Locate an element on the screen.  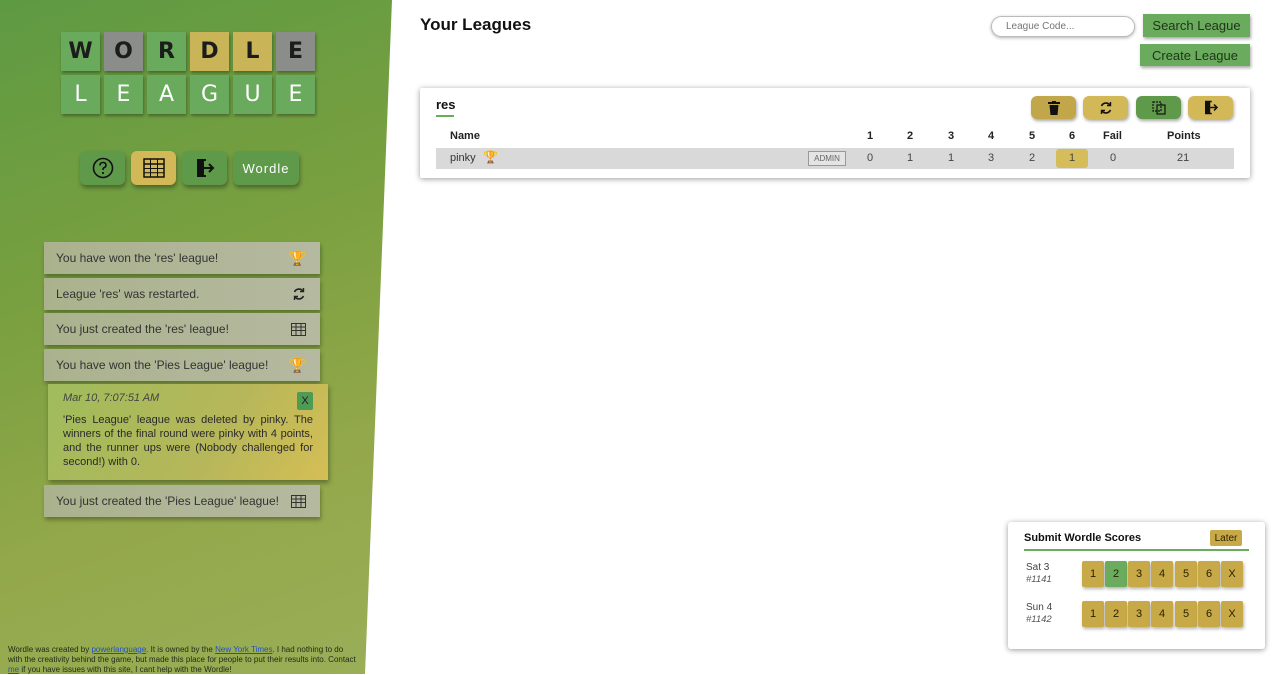
contact-link: me is located at coordinates (13, 669).